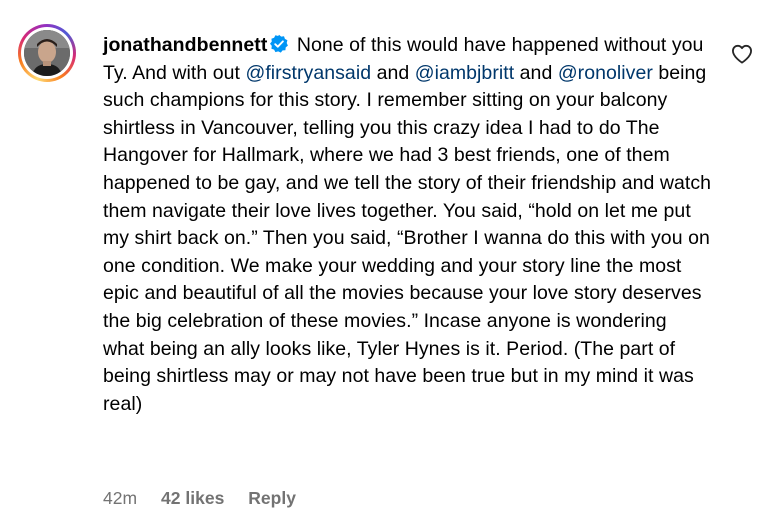 The height and width of the screenshot is (532, 768). Describe the element at coordinates (308, 73) in the screenshot. I see `mention-link: @firstryansaid` at that location.